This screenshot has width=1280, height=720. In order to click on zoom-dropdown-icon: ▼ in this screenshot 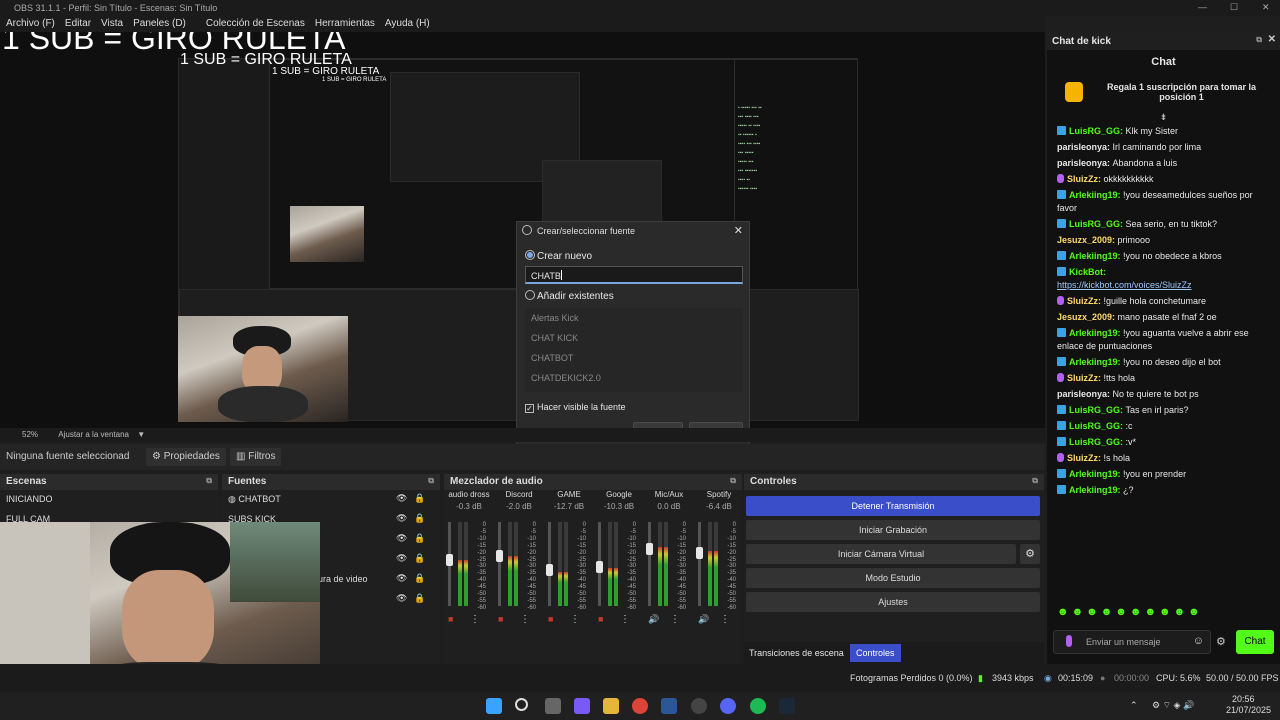, I will do `click(141, 434)`.